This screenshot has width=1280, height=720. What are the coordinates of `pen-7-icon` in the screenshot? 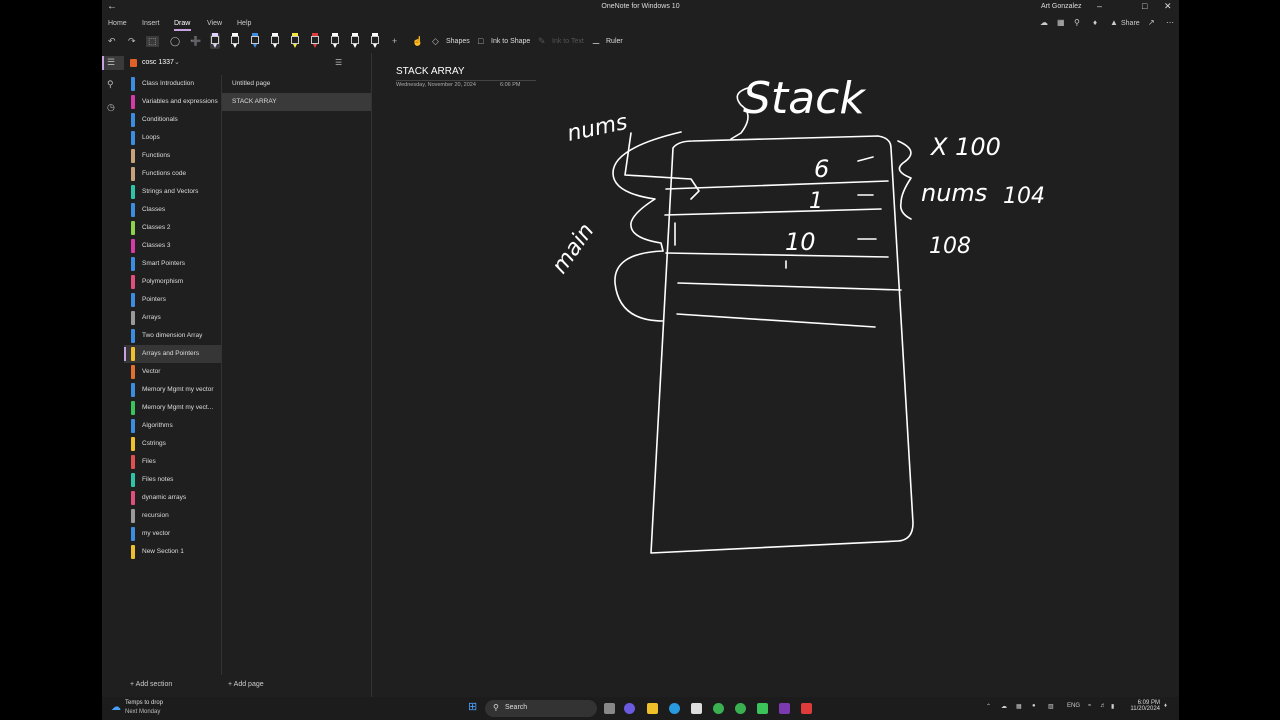 It's located at (335, 41).